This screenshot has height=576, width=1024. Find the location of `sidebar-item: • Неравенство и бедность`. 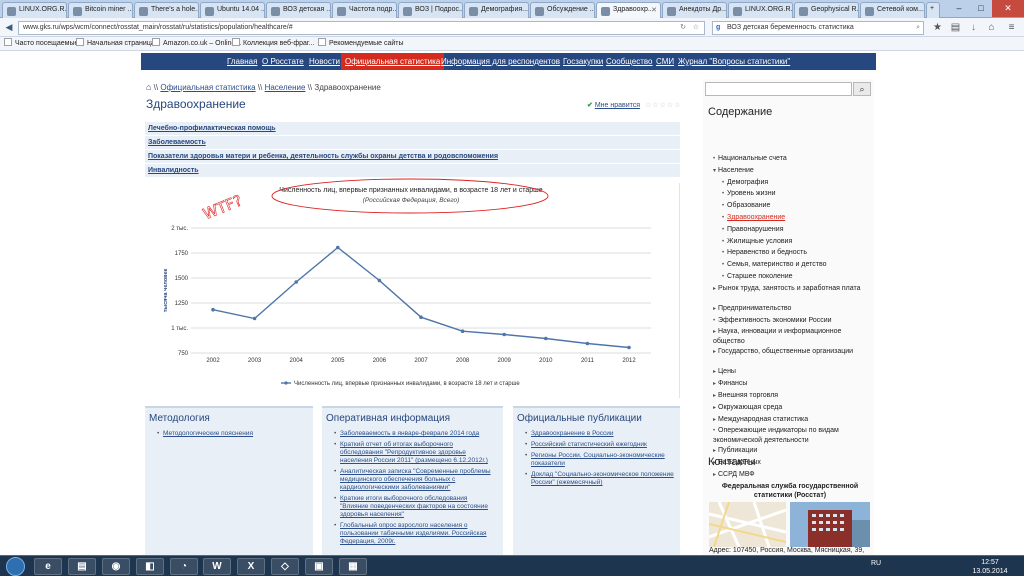

sidebar-item: • Неравенство и бедность is located at coordinates (764, 253).